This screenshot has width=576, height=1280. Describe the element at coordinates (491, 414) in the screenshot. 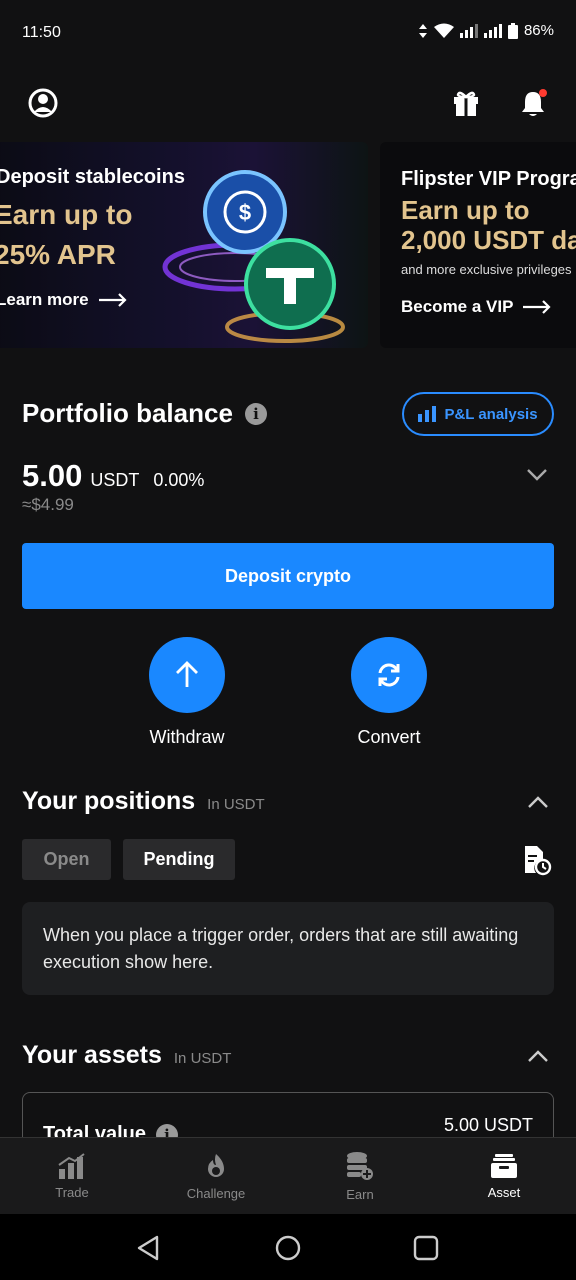

I see `pl-analysis-label: P&L analysis` at that location.